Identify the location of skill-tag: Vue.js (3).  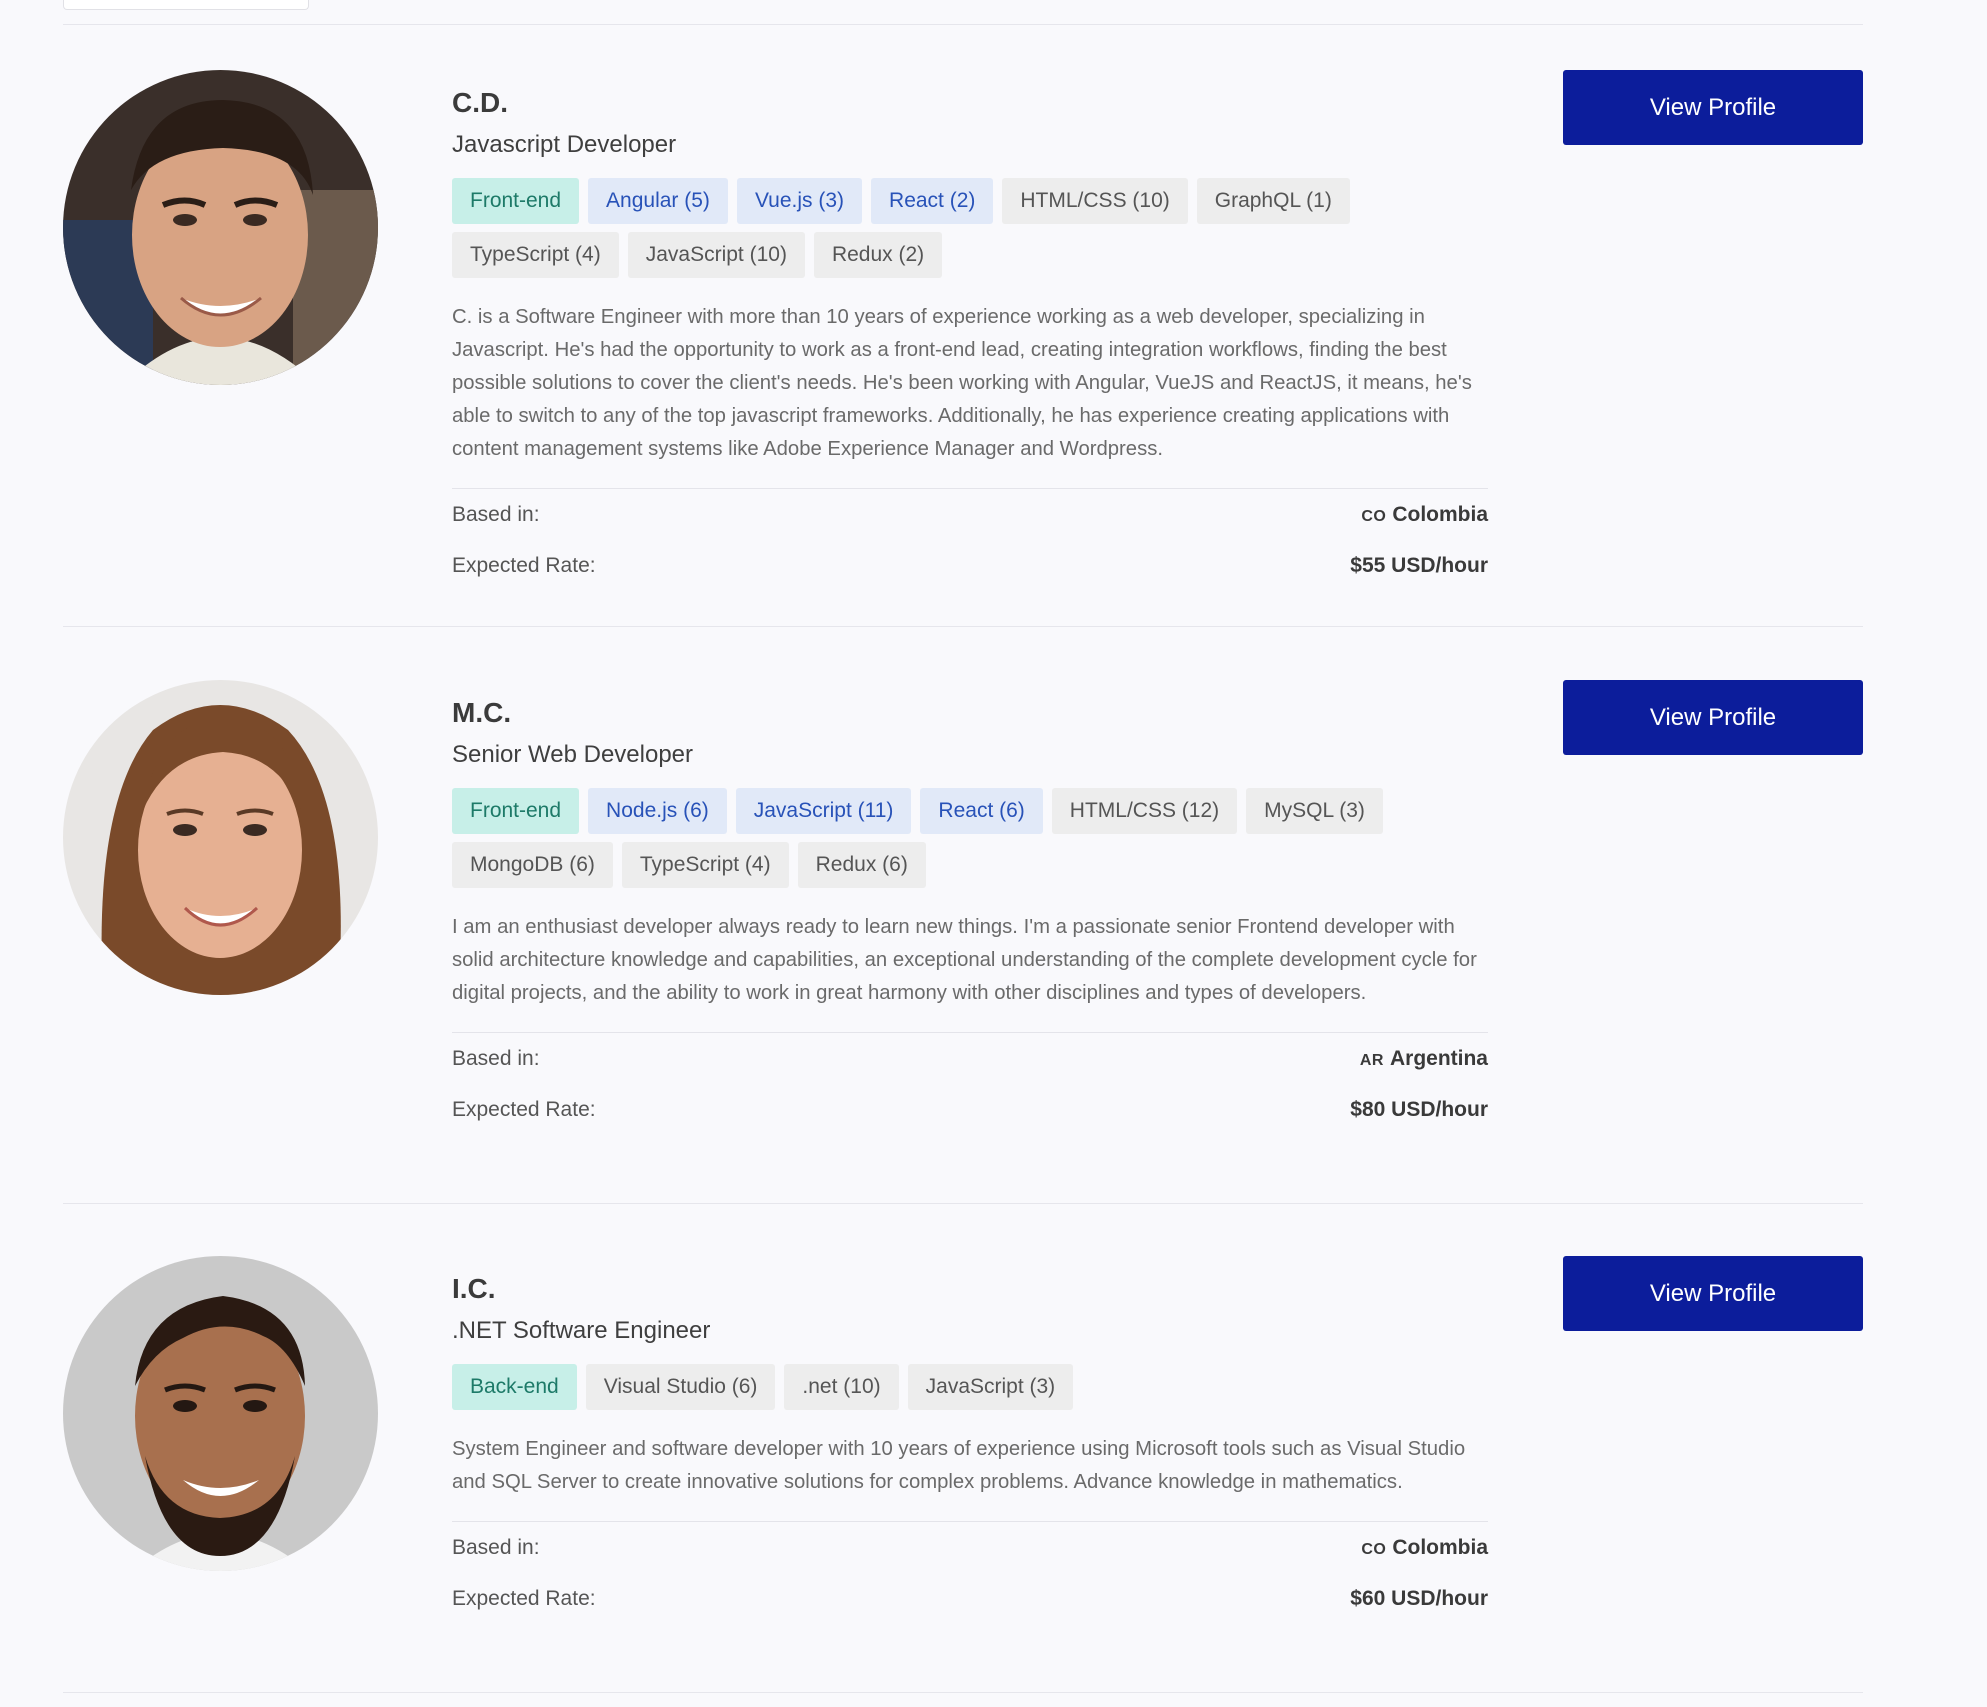
(799, 201).